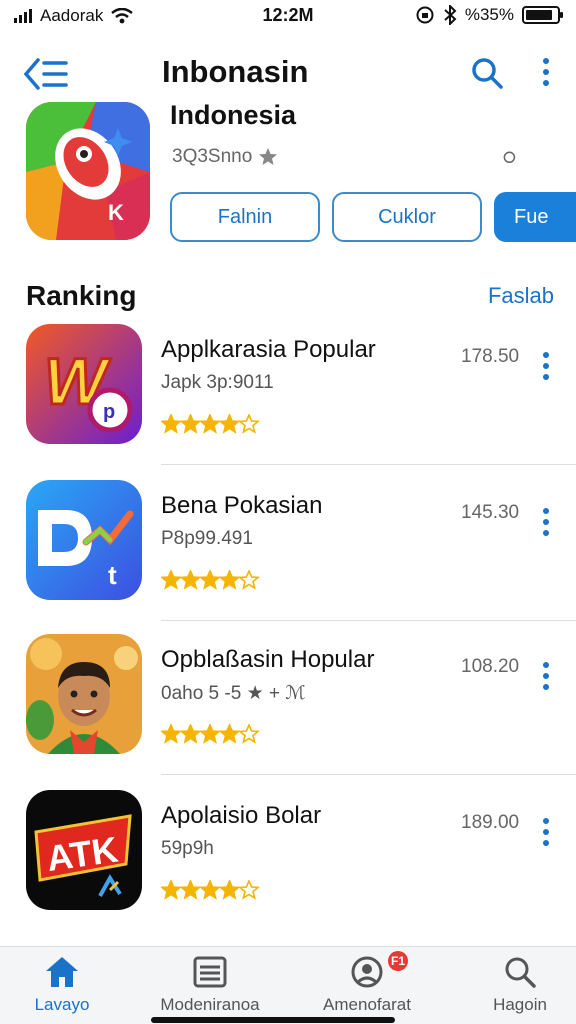 Image resolution: width=576 pixels, height=1024 pixels. I want to click on tab-account: Amenofarat, so click(367, 985).